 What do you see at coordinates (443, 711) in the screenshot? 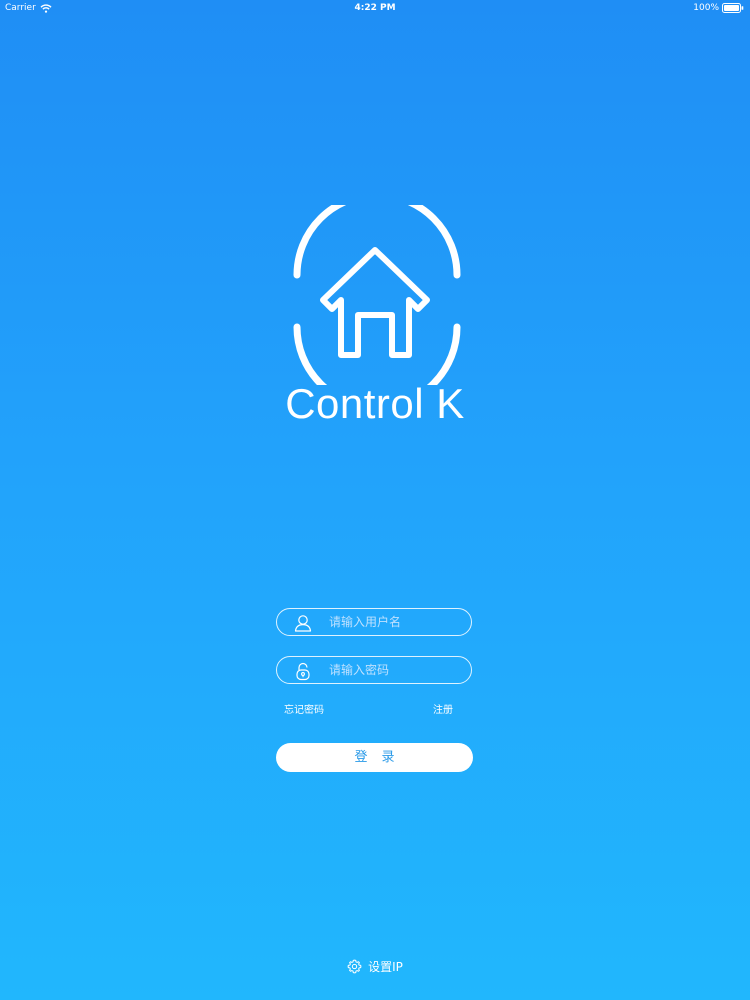
I see `register-link: 注册` at bounding box center [443, 711].